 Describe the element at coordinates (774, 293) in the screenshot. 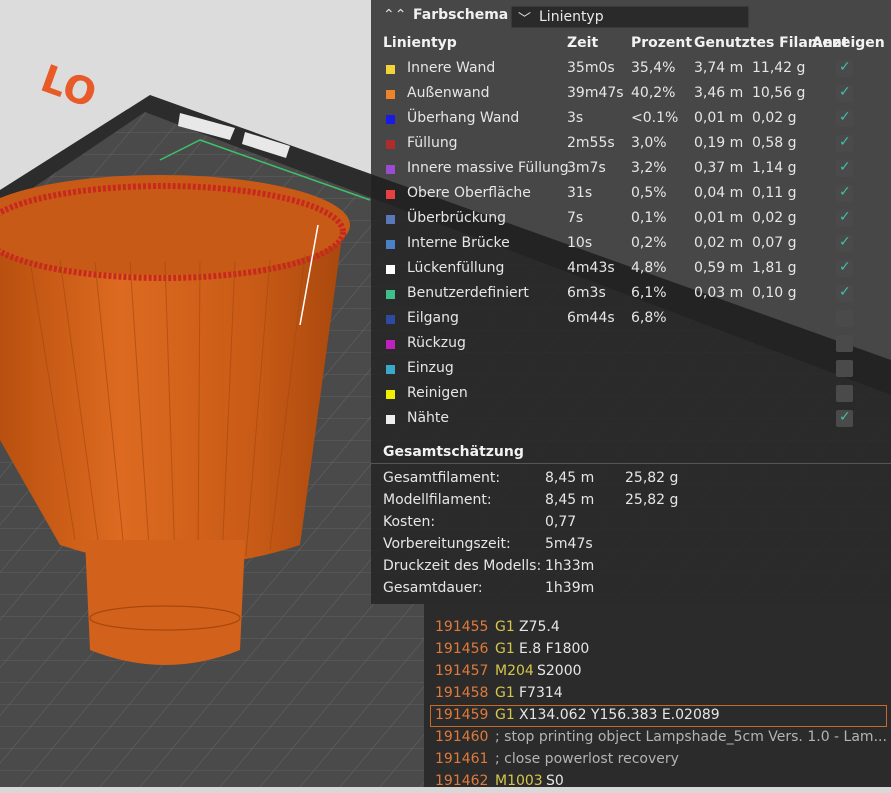

I see `filament-grams: 0,10 g` at that location.